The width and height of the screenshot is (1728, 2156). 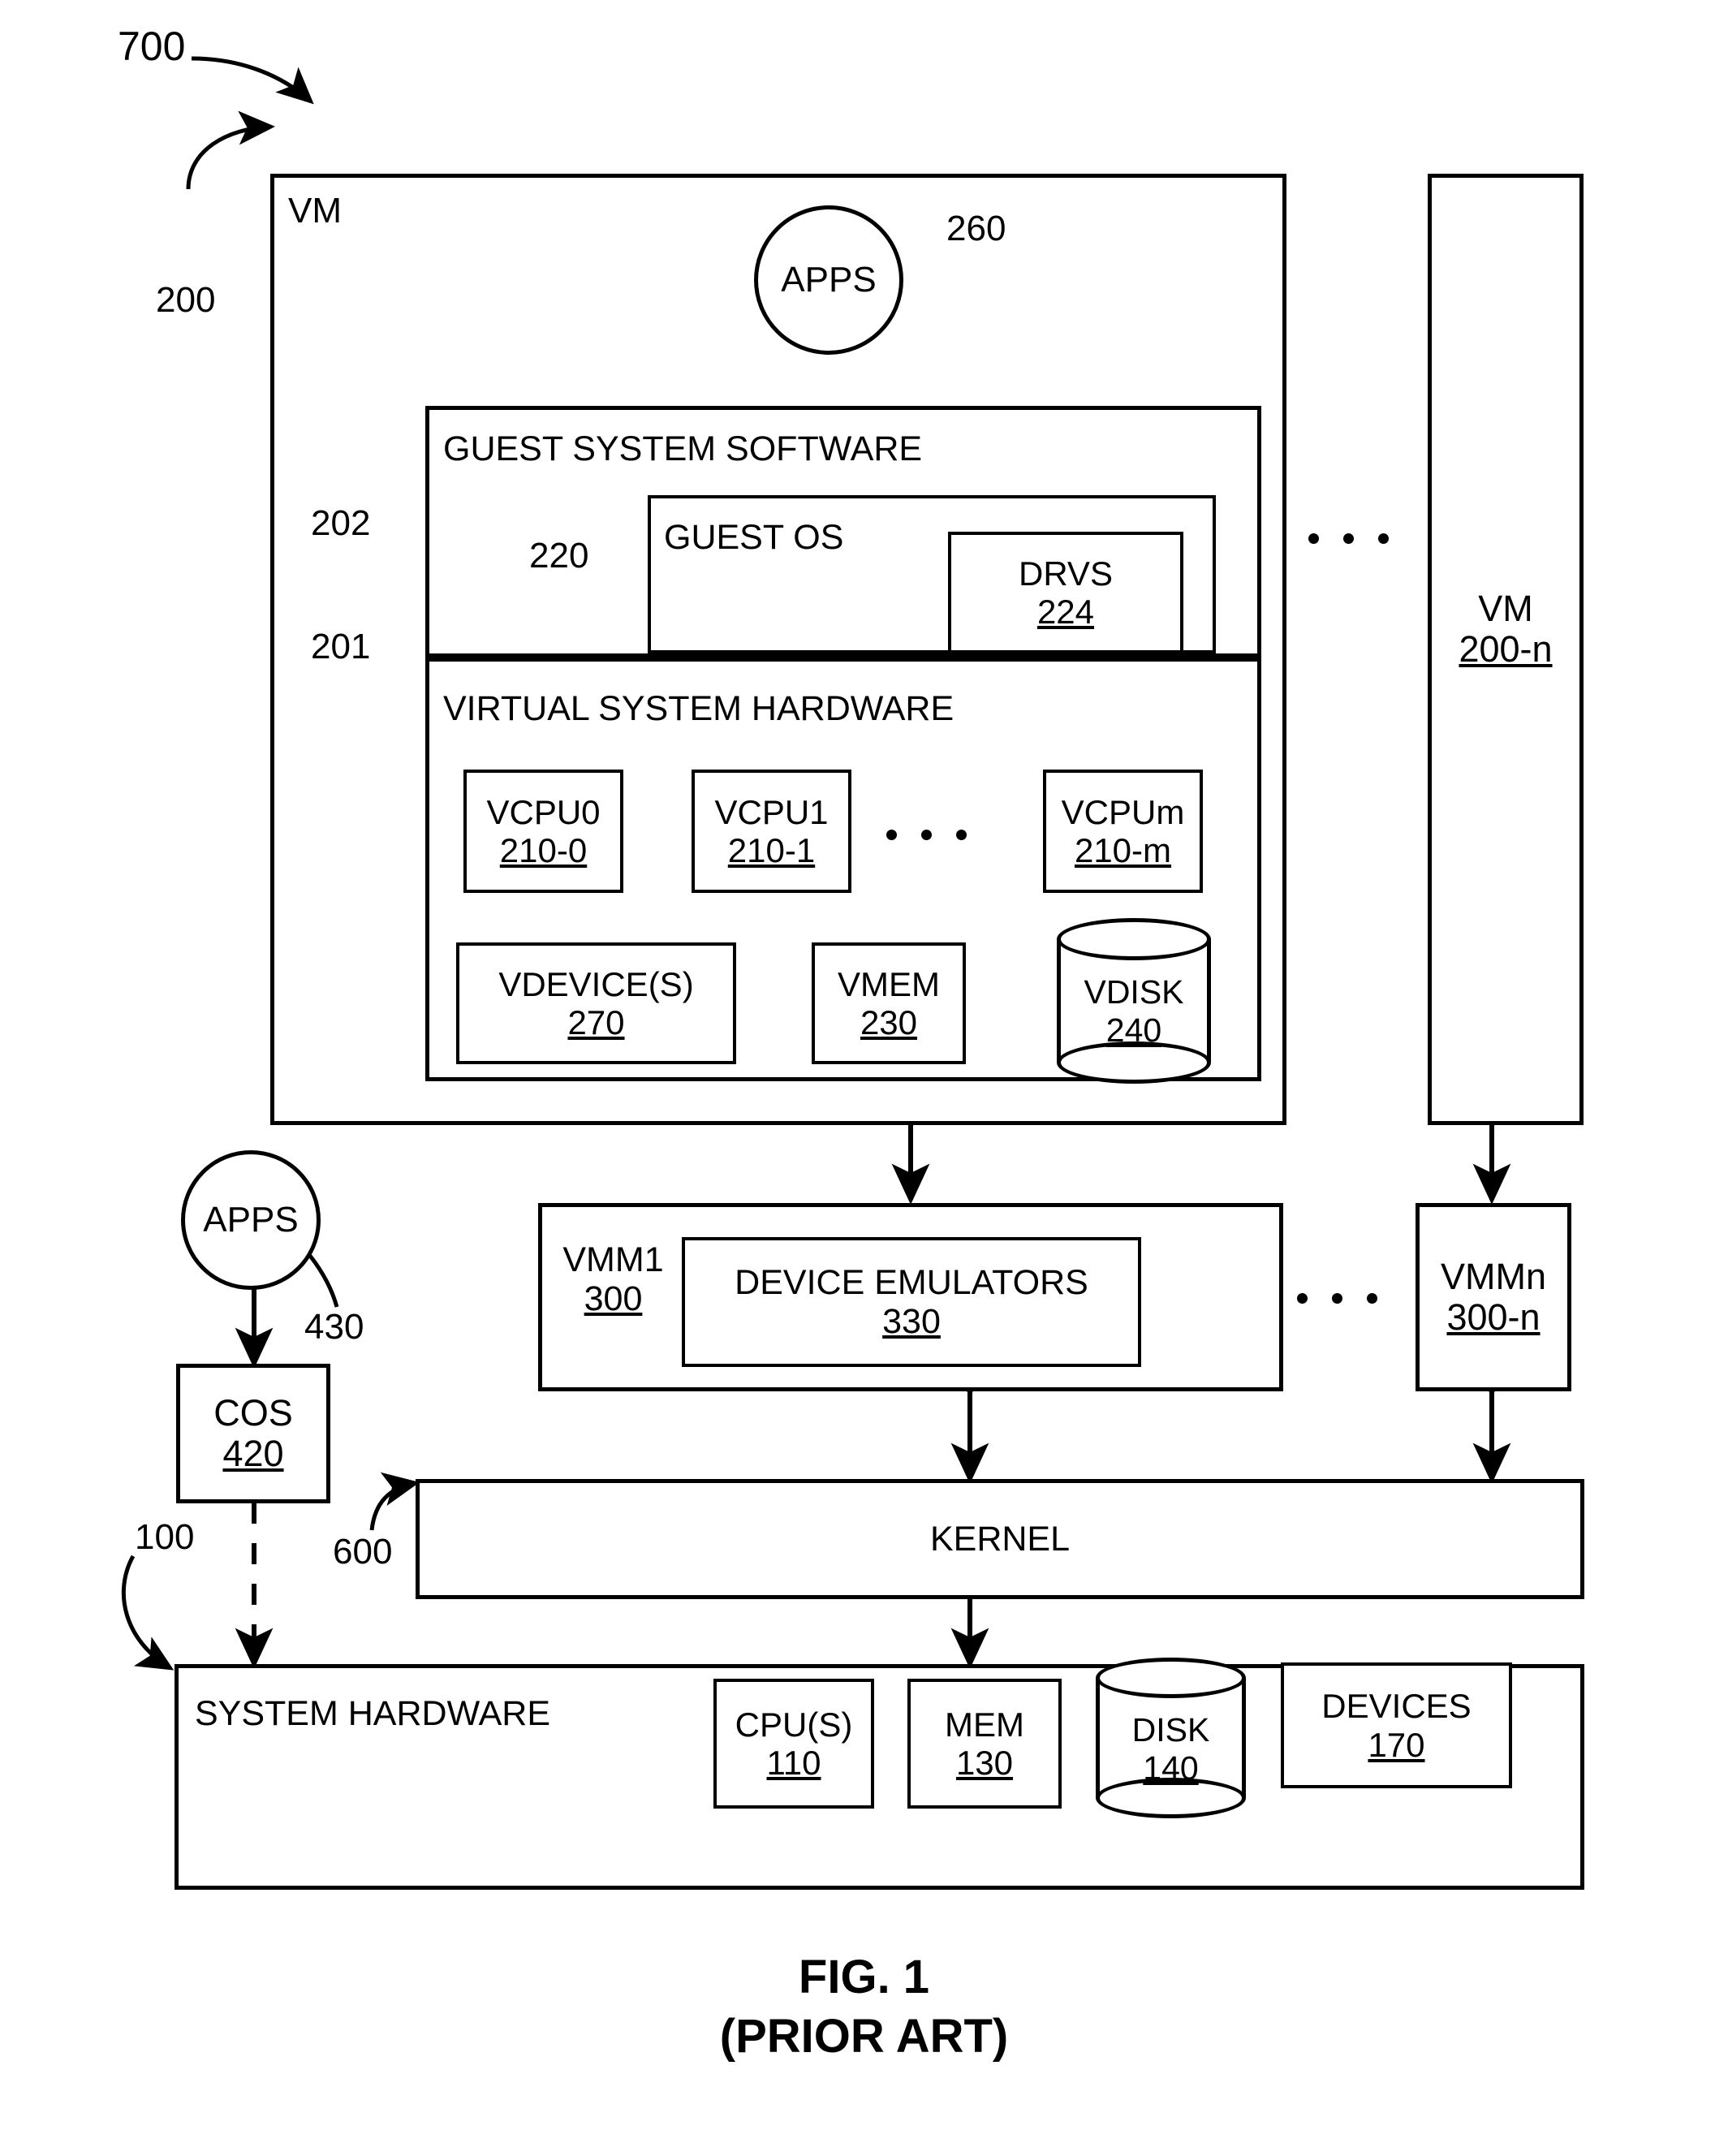 What do you see at coordinates (1066, 573) in the screenshot?
I see `drvs-label: DRVS` at bounding box center [1066, 573].